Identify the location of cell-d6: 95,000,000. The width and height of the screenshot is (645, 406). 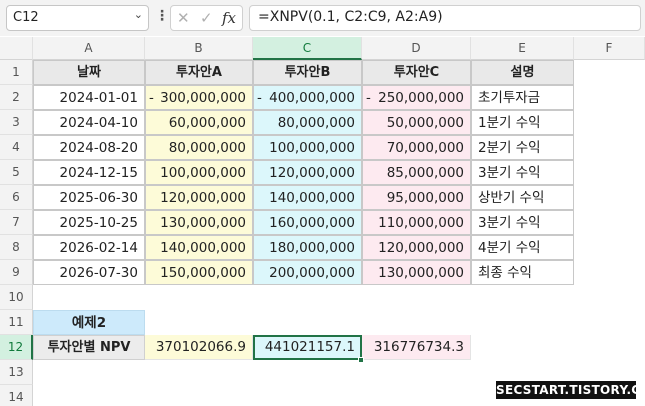
(416, 197).